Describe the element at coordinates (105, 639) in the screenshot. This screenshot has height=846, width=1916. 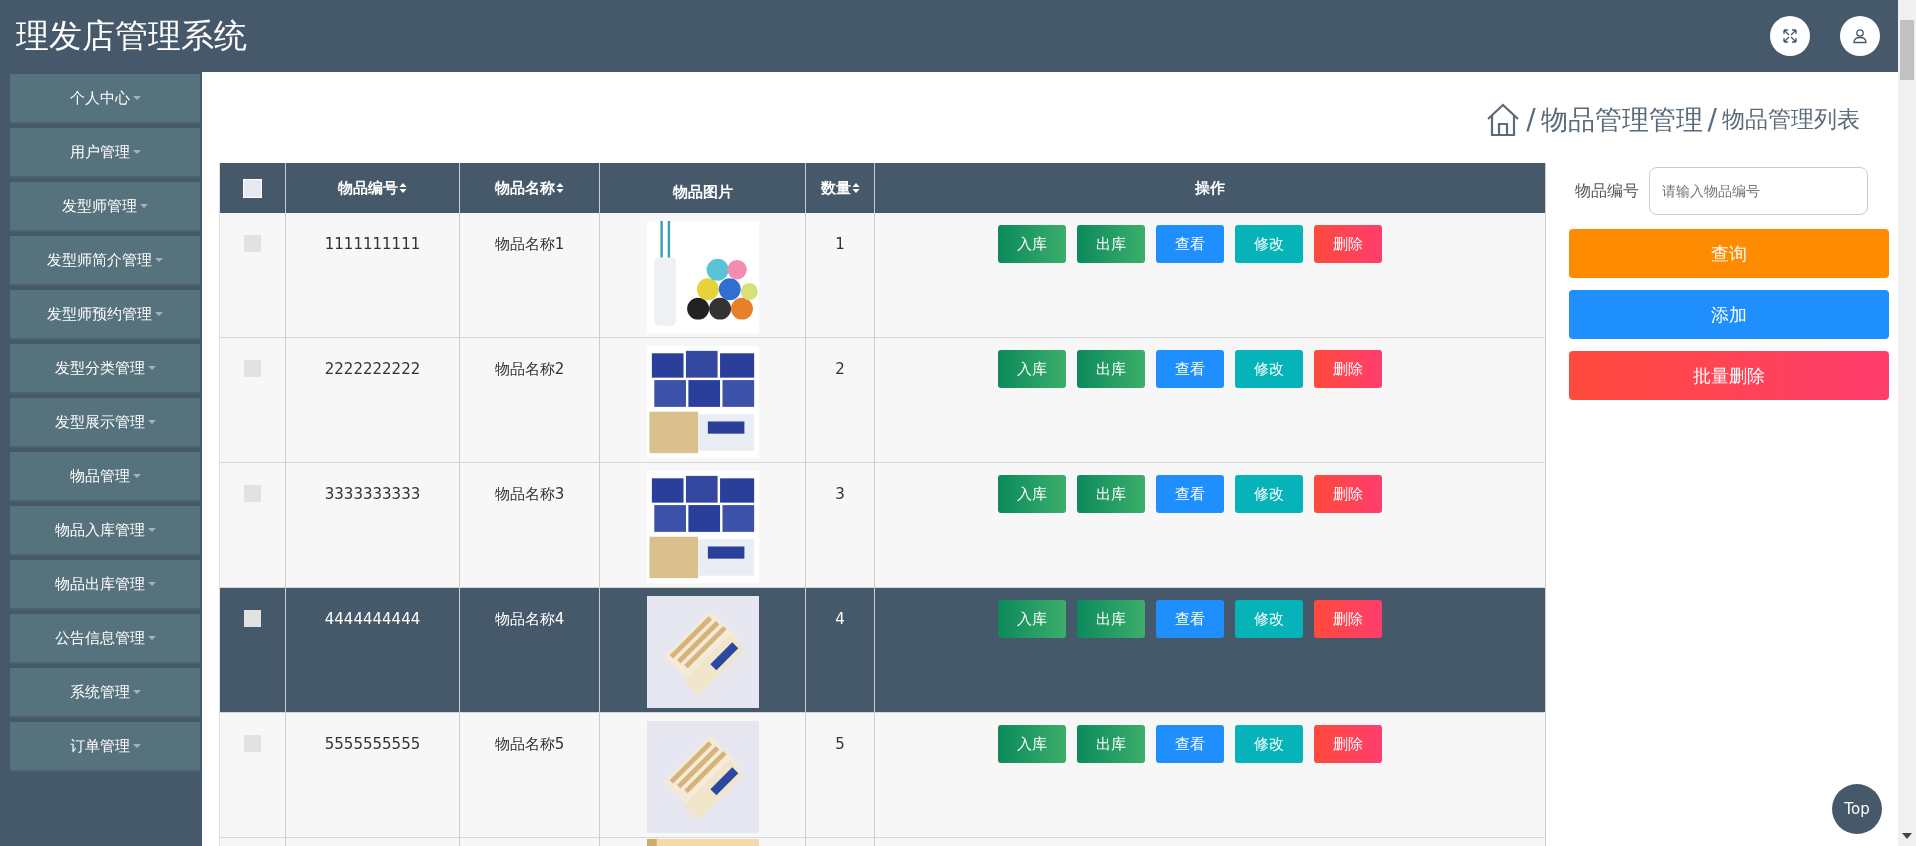
I see `sidebar-item: 公告信息管理` at that location.